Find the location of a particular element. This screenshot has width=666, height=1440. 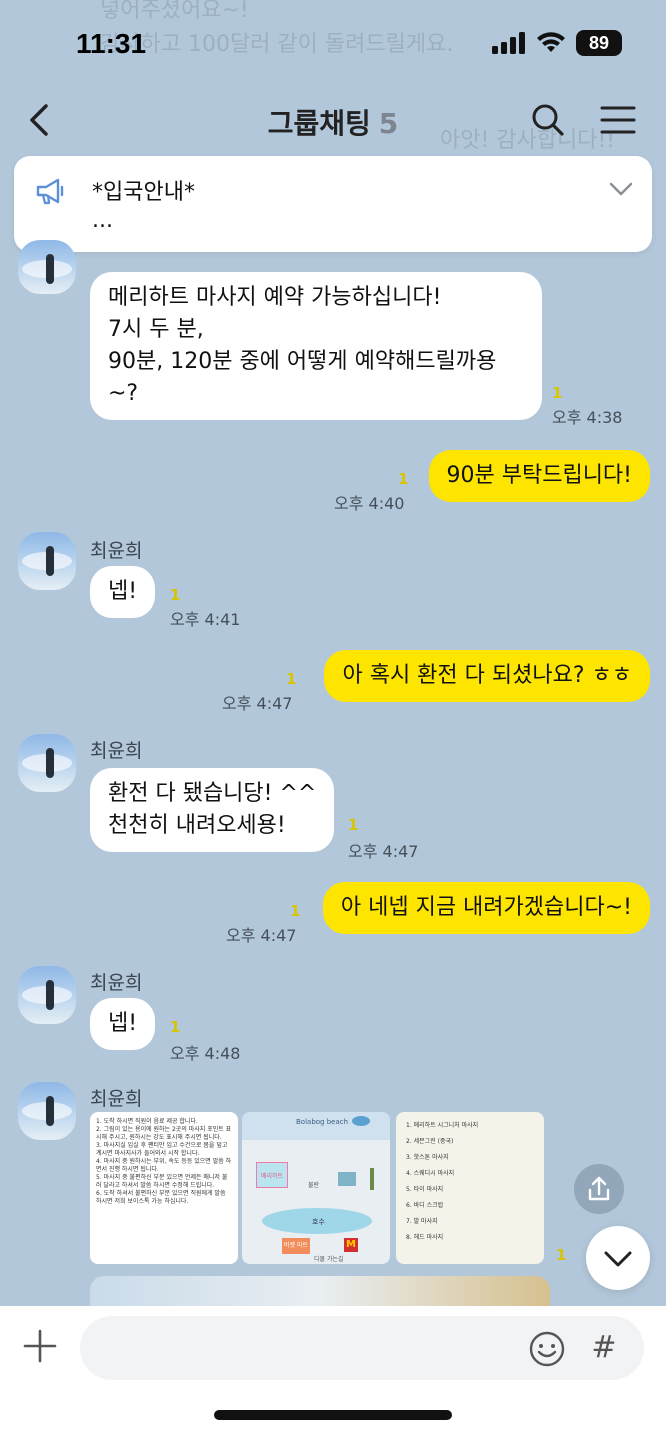

message-input is located at coordinates (310, 1348).